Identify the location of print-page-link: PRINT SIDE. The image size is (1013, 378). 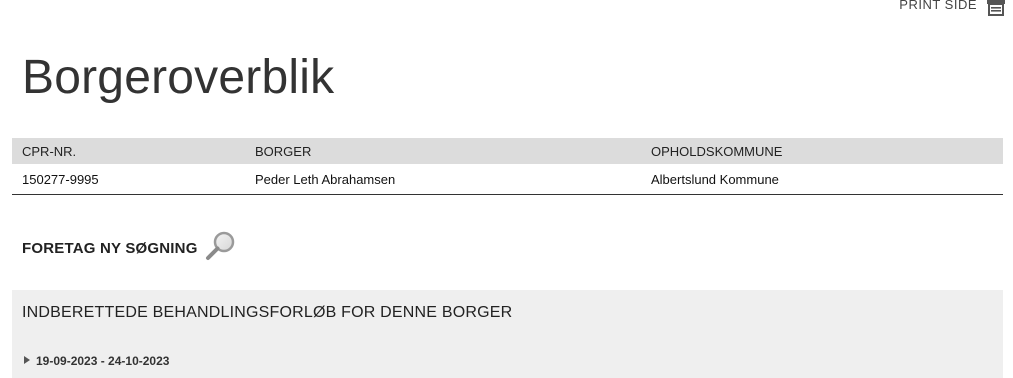
(953, 12).